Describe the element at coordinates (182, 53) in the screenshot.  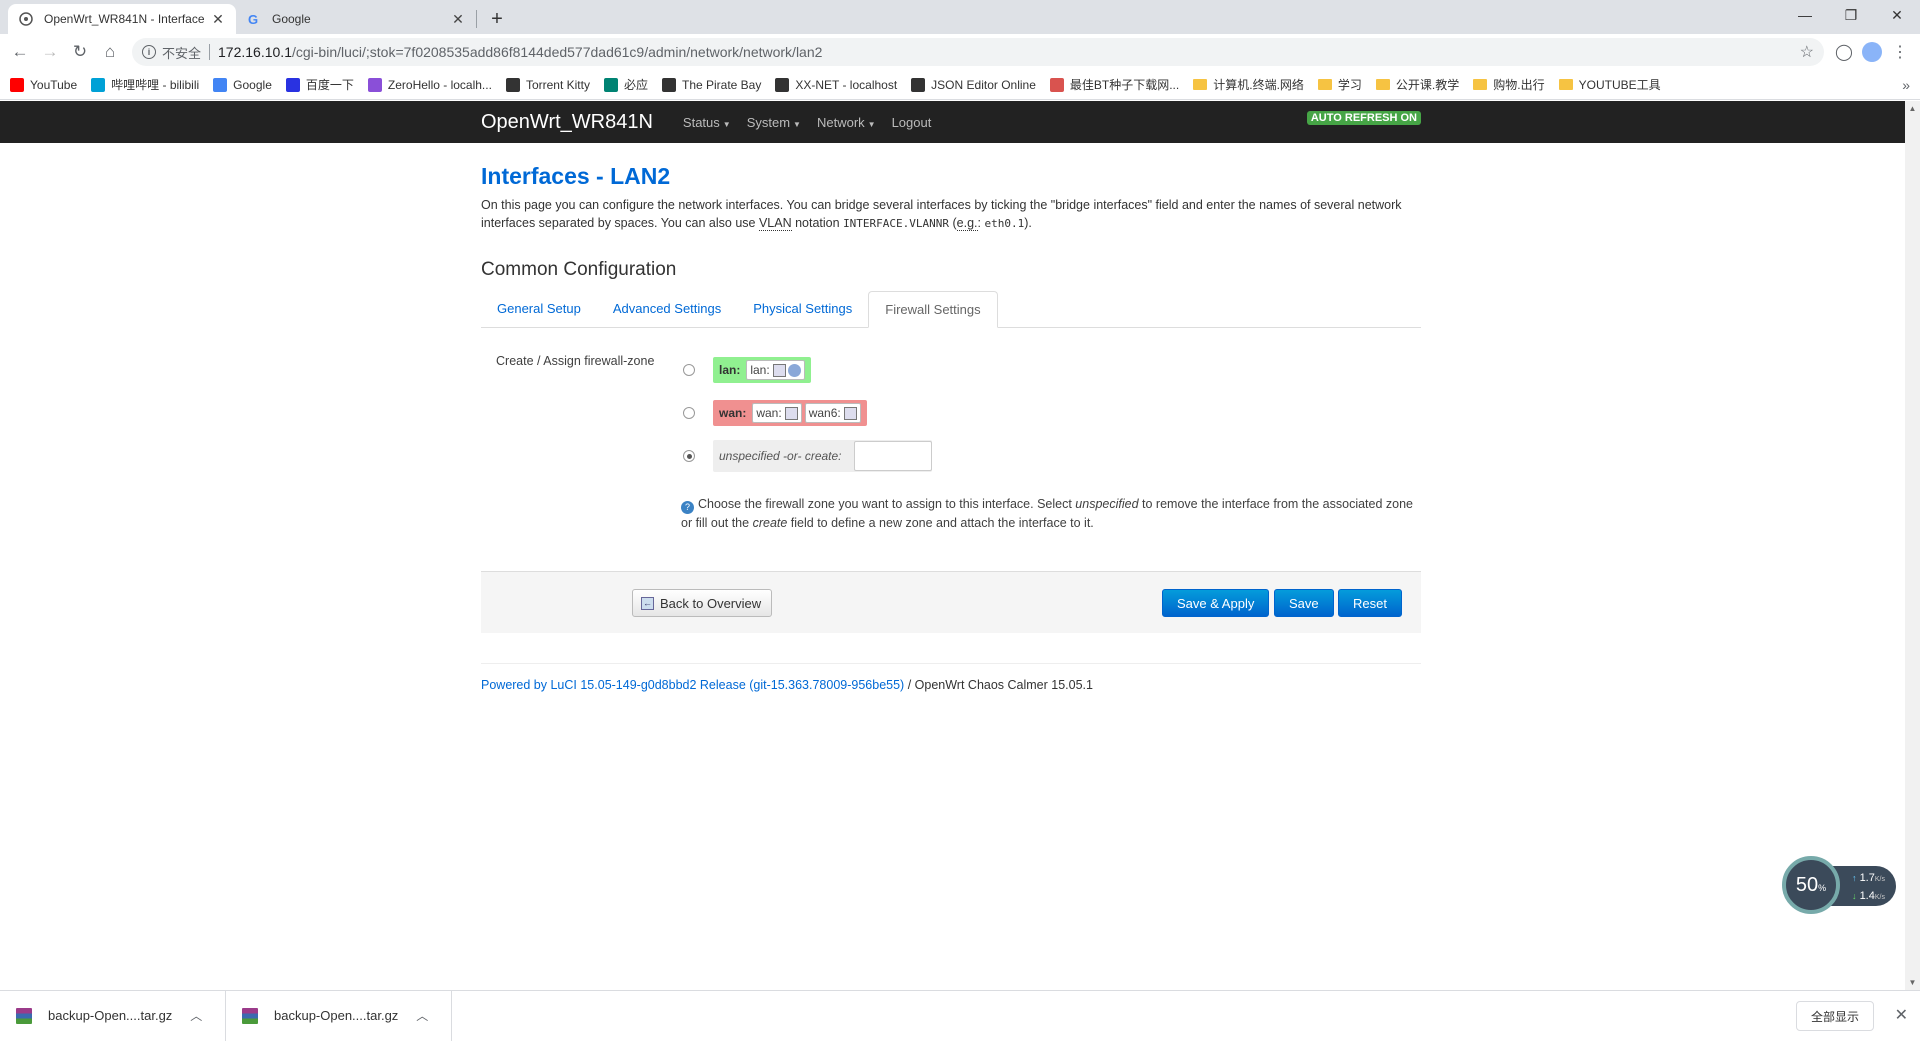
I see `insecure-label: 不安全` at that location.